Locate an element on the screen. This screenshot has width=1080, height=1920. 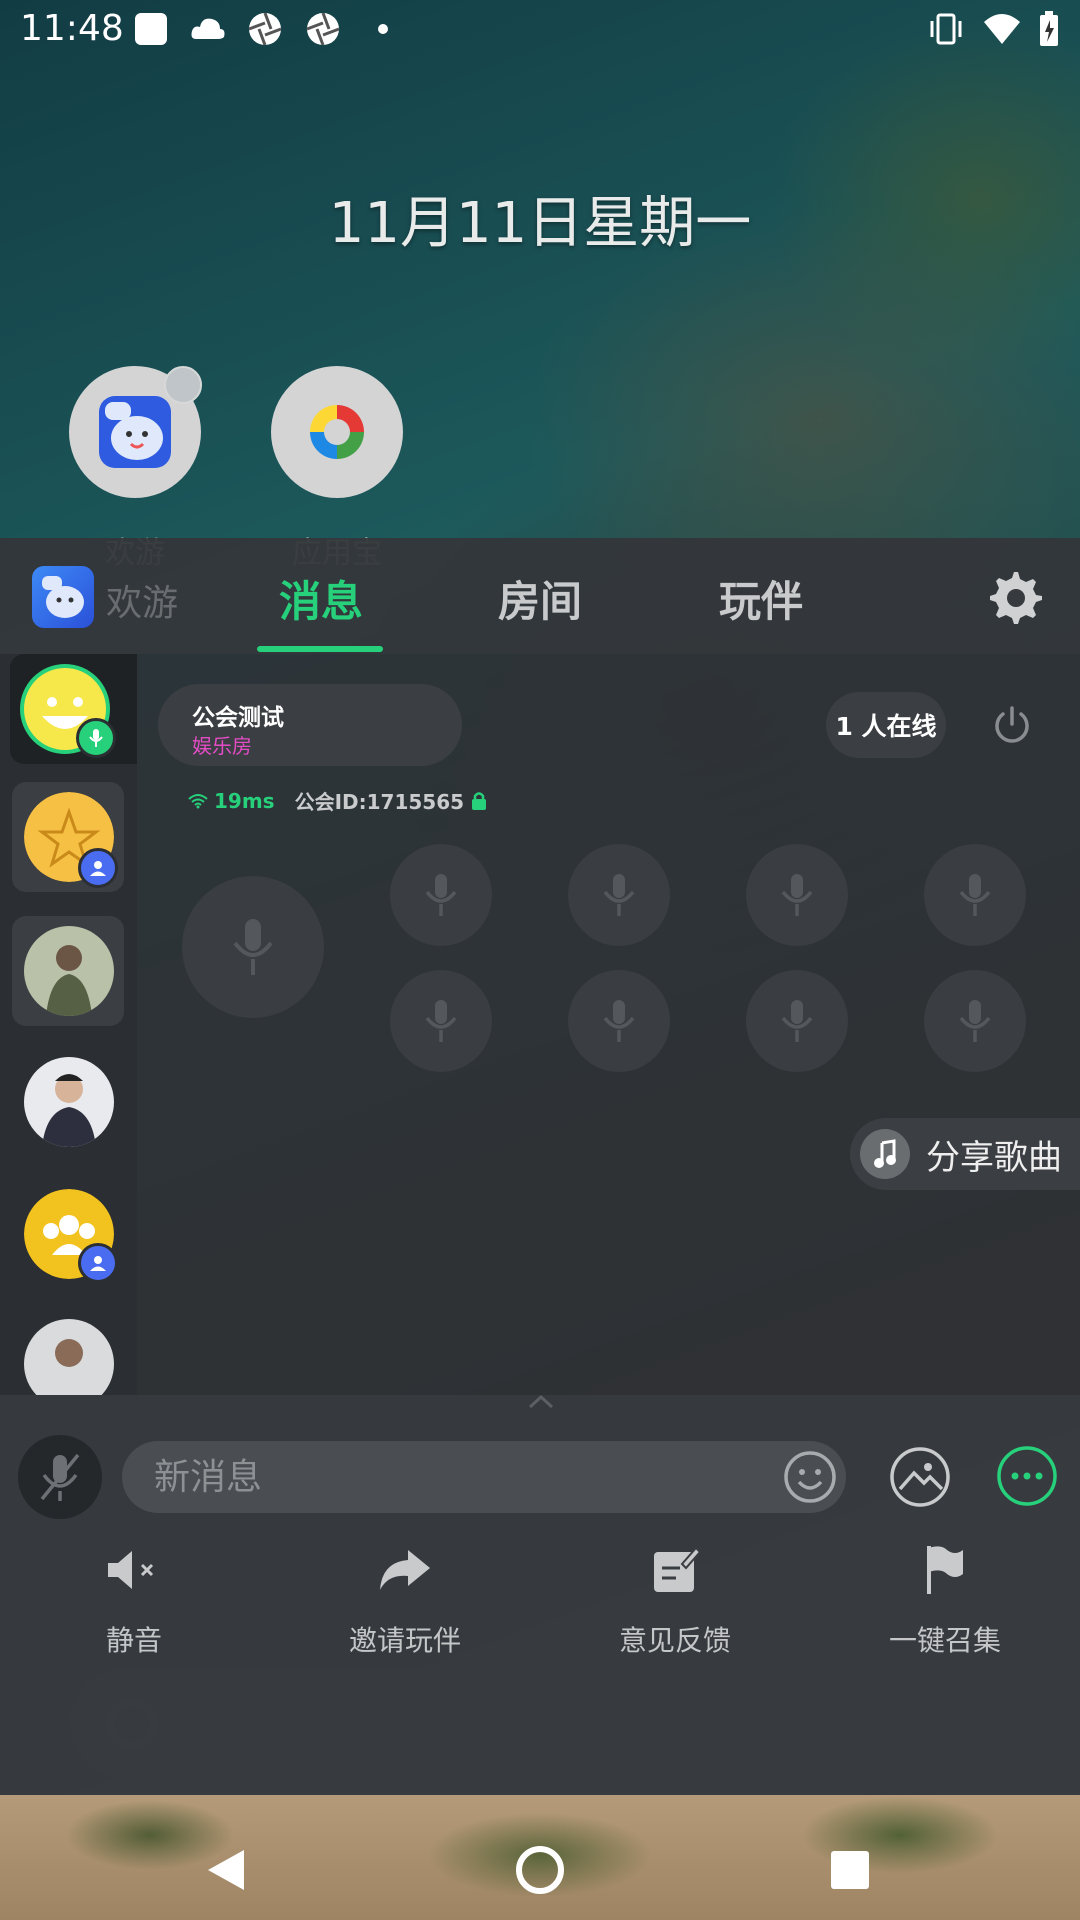
music-note-icon is located at coordinates (885, 1154).